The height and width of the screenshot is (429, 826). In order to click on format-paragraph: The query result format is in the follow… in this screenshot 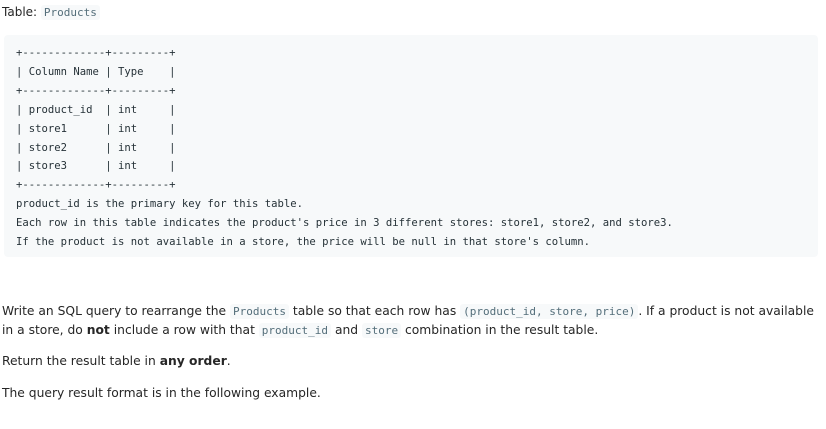, I will do `click(161, 393)`.